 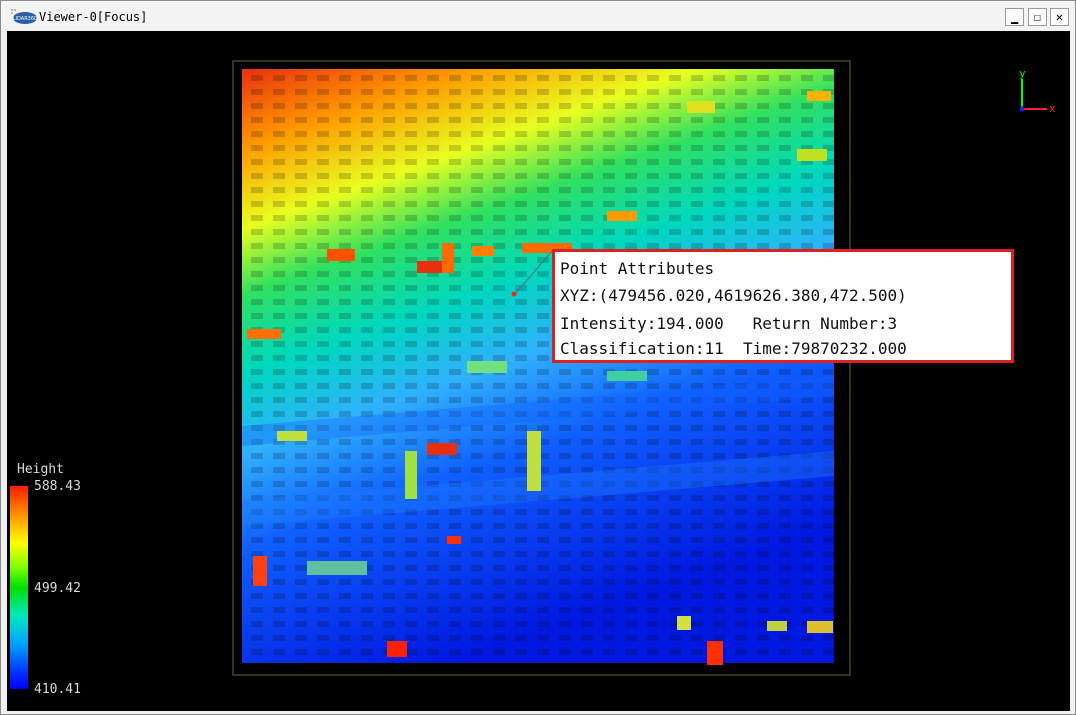 I want to click on maximize-icon: ☐, so click(x=1037, y=17).